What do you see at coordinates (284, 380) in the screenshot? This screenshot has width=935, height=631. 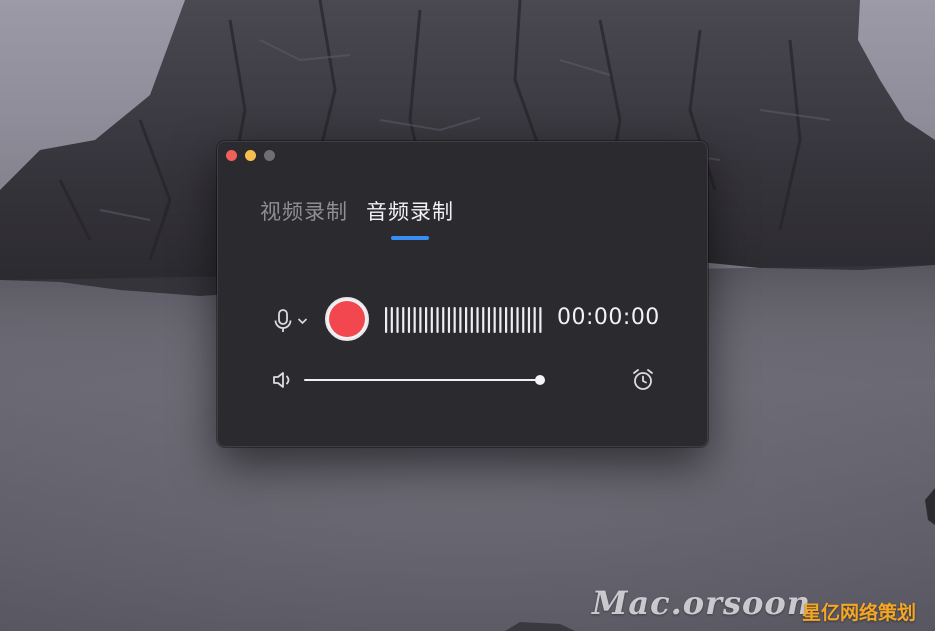 I see `speaker-icon` at bounding box center [284, 380].